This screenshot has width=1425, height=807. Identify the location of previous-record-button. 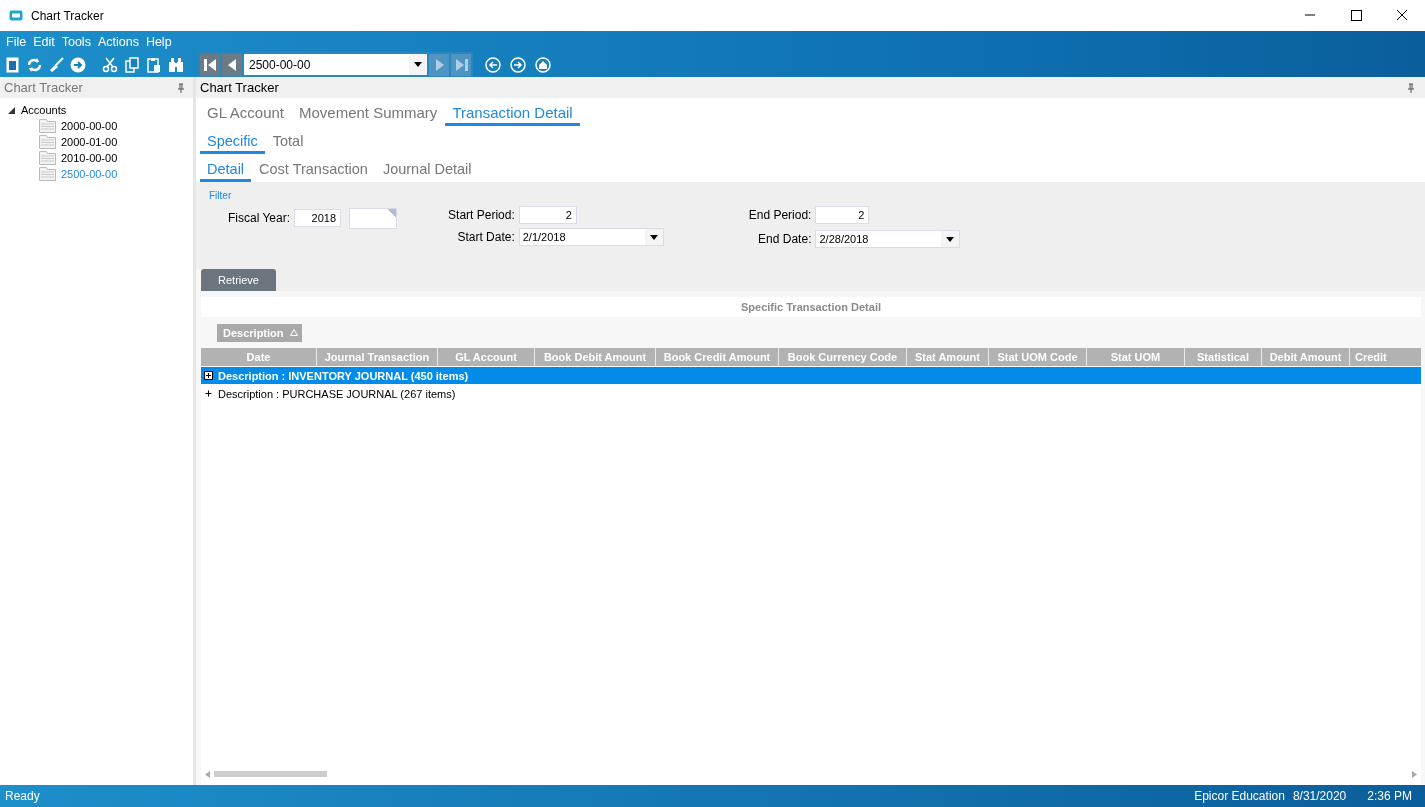
(232, 64).